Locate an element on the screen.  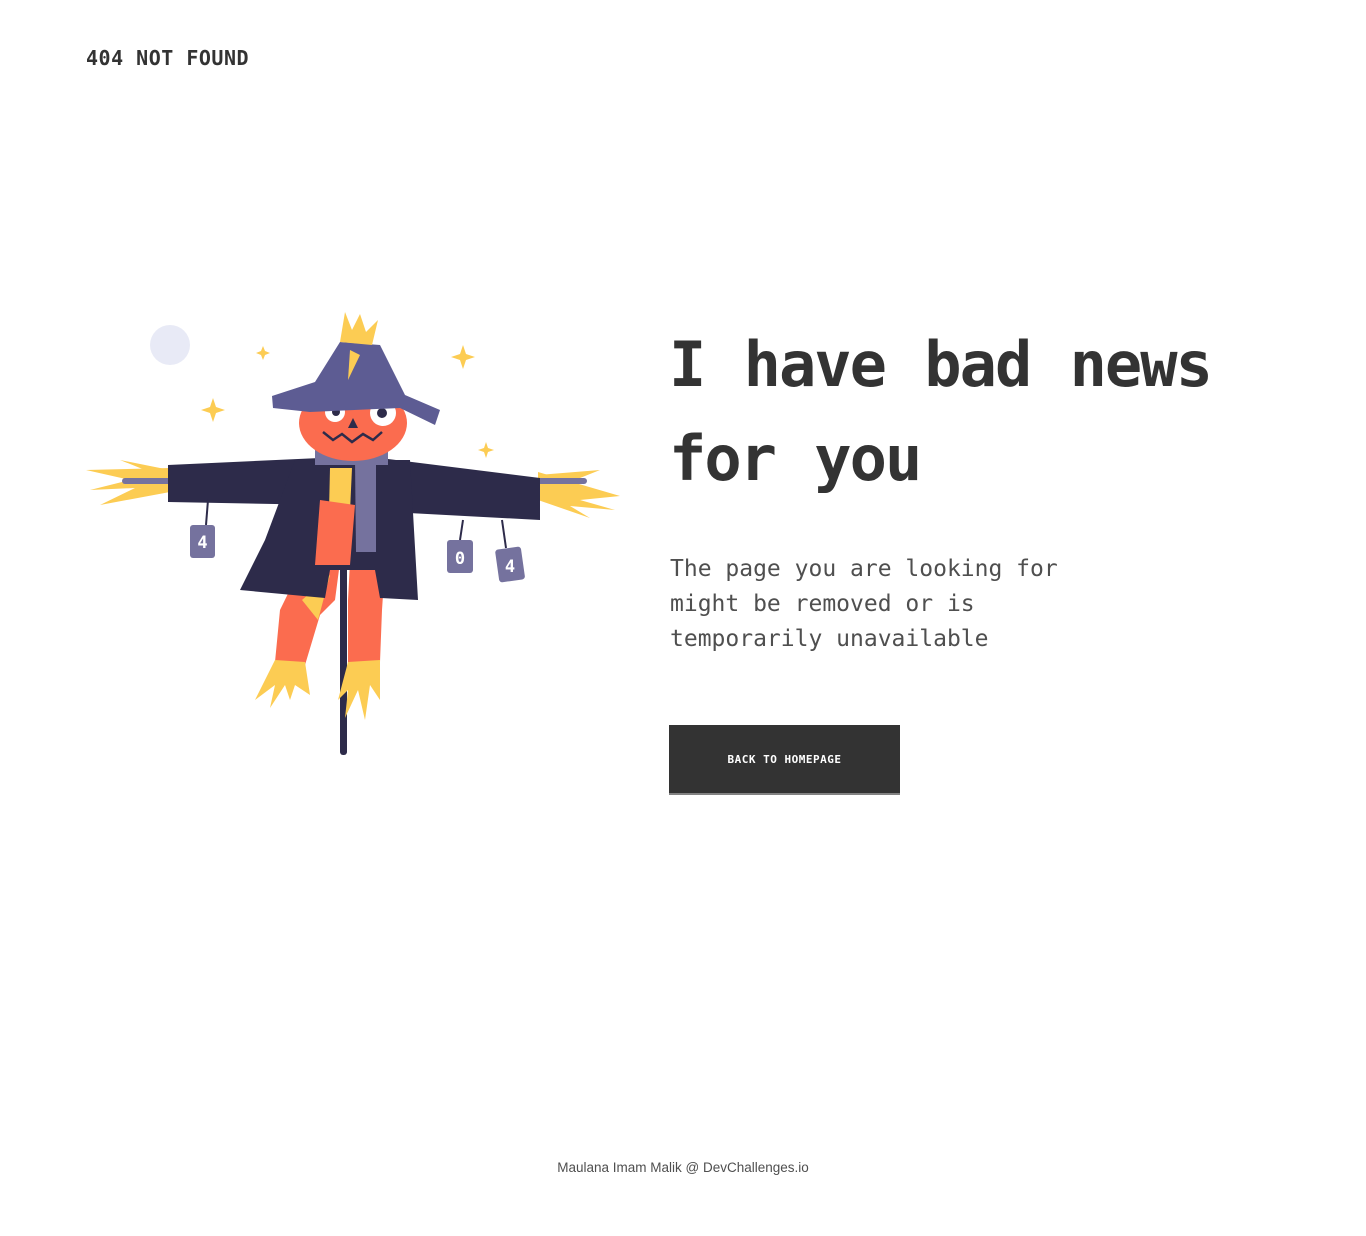
footer-credit: Maulana Imam Malik @ DevChallenges.io is located at coordinates (683, 1167).